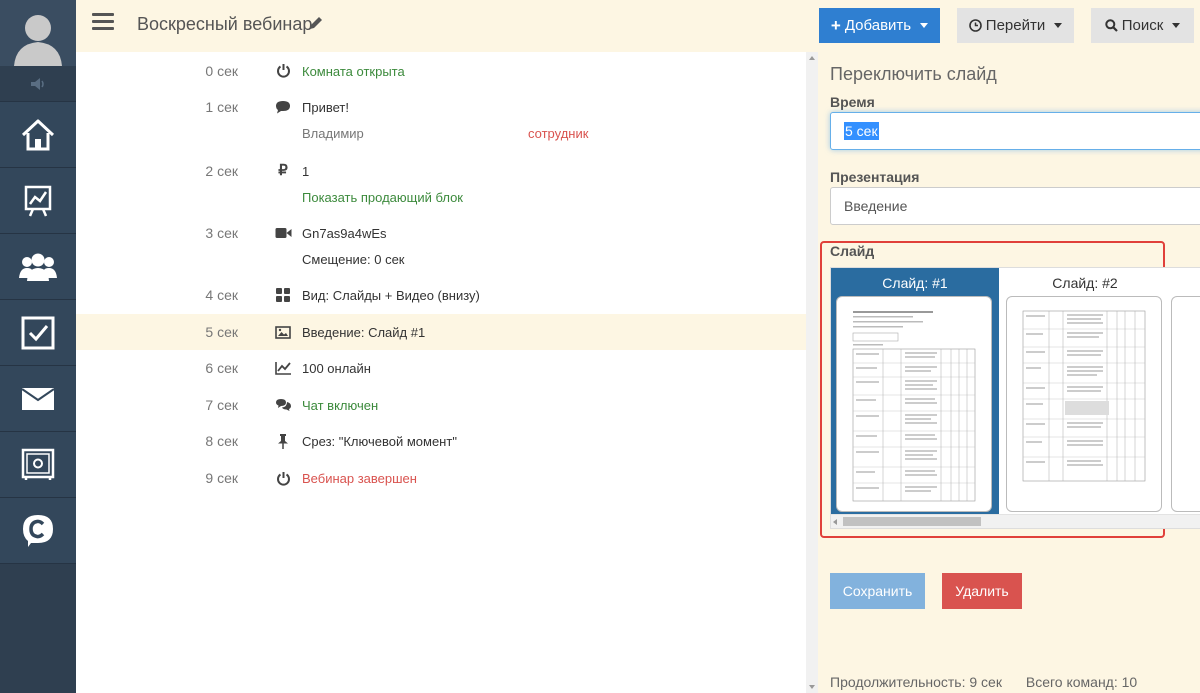 This screenshot has width=1200, height=693. I want to click on time-input-value: 5 сек, so click(861, 131).